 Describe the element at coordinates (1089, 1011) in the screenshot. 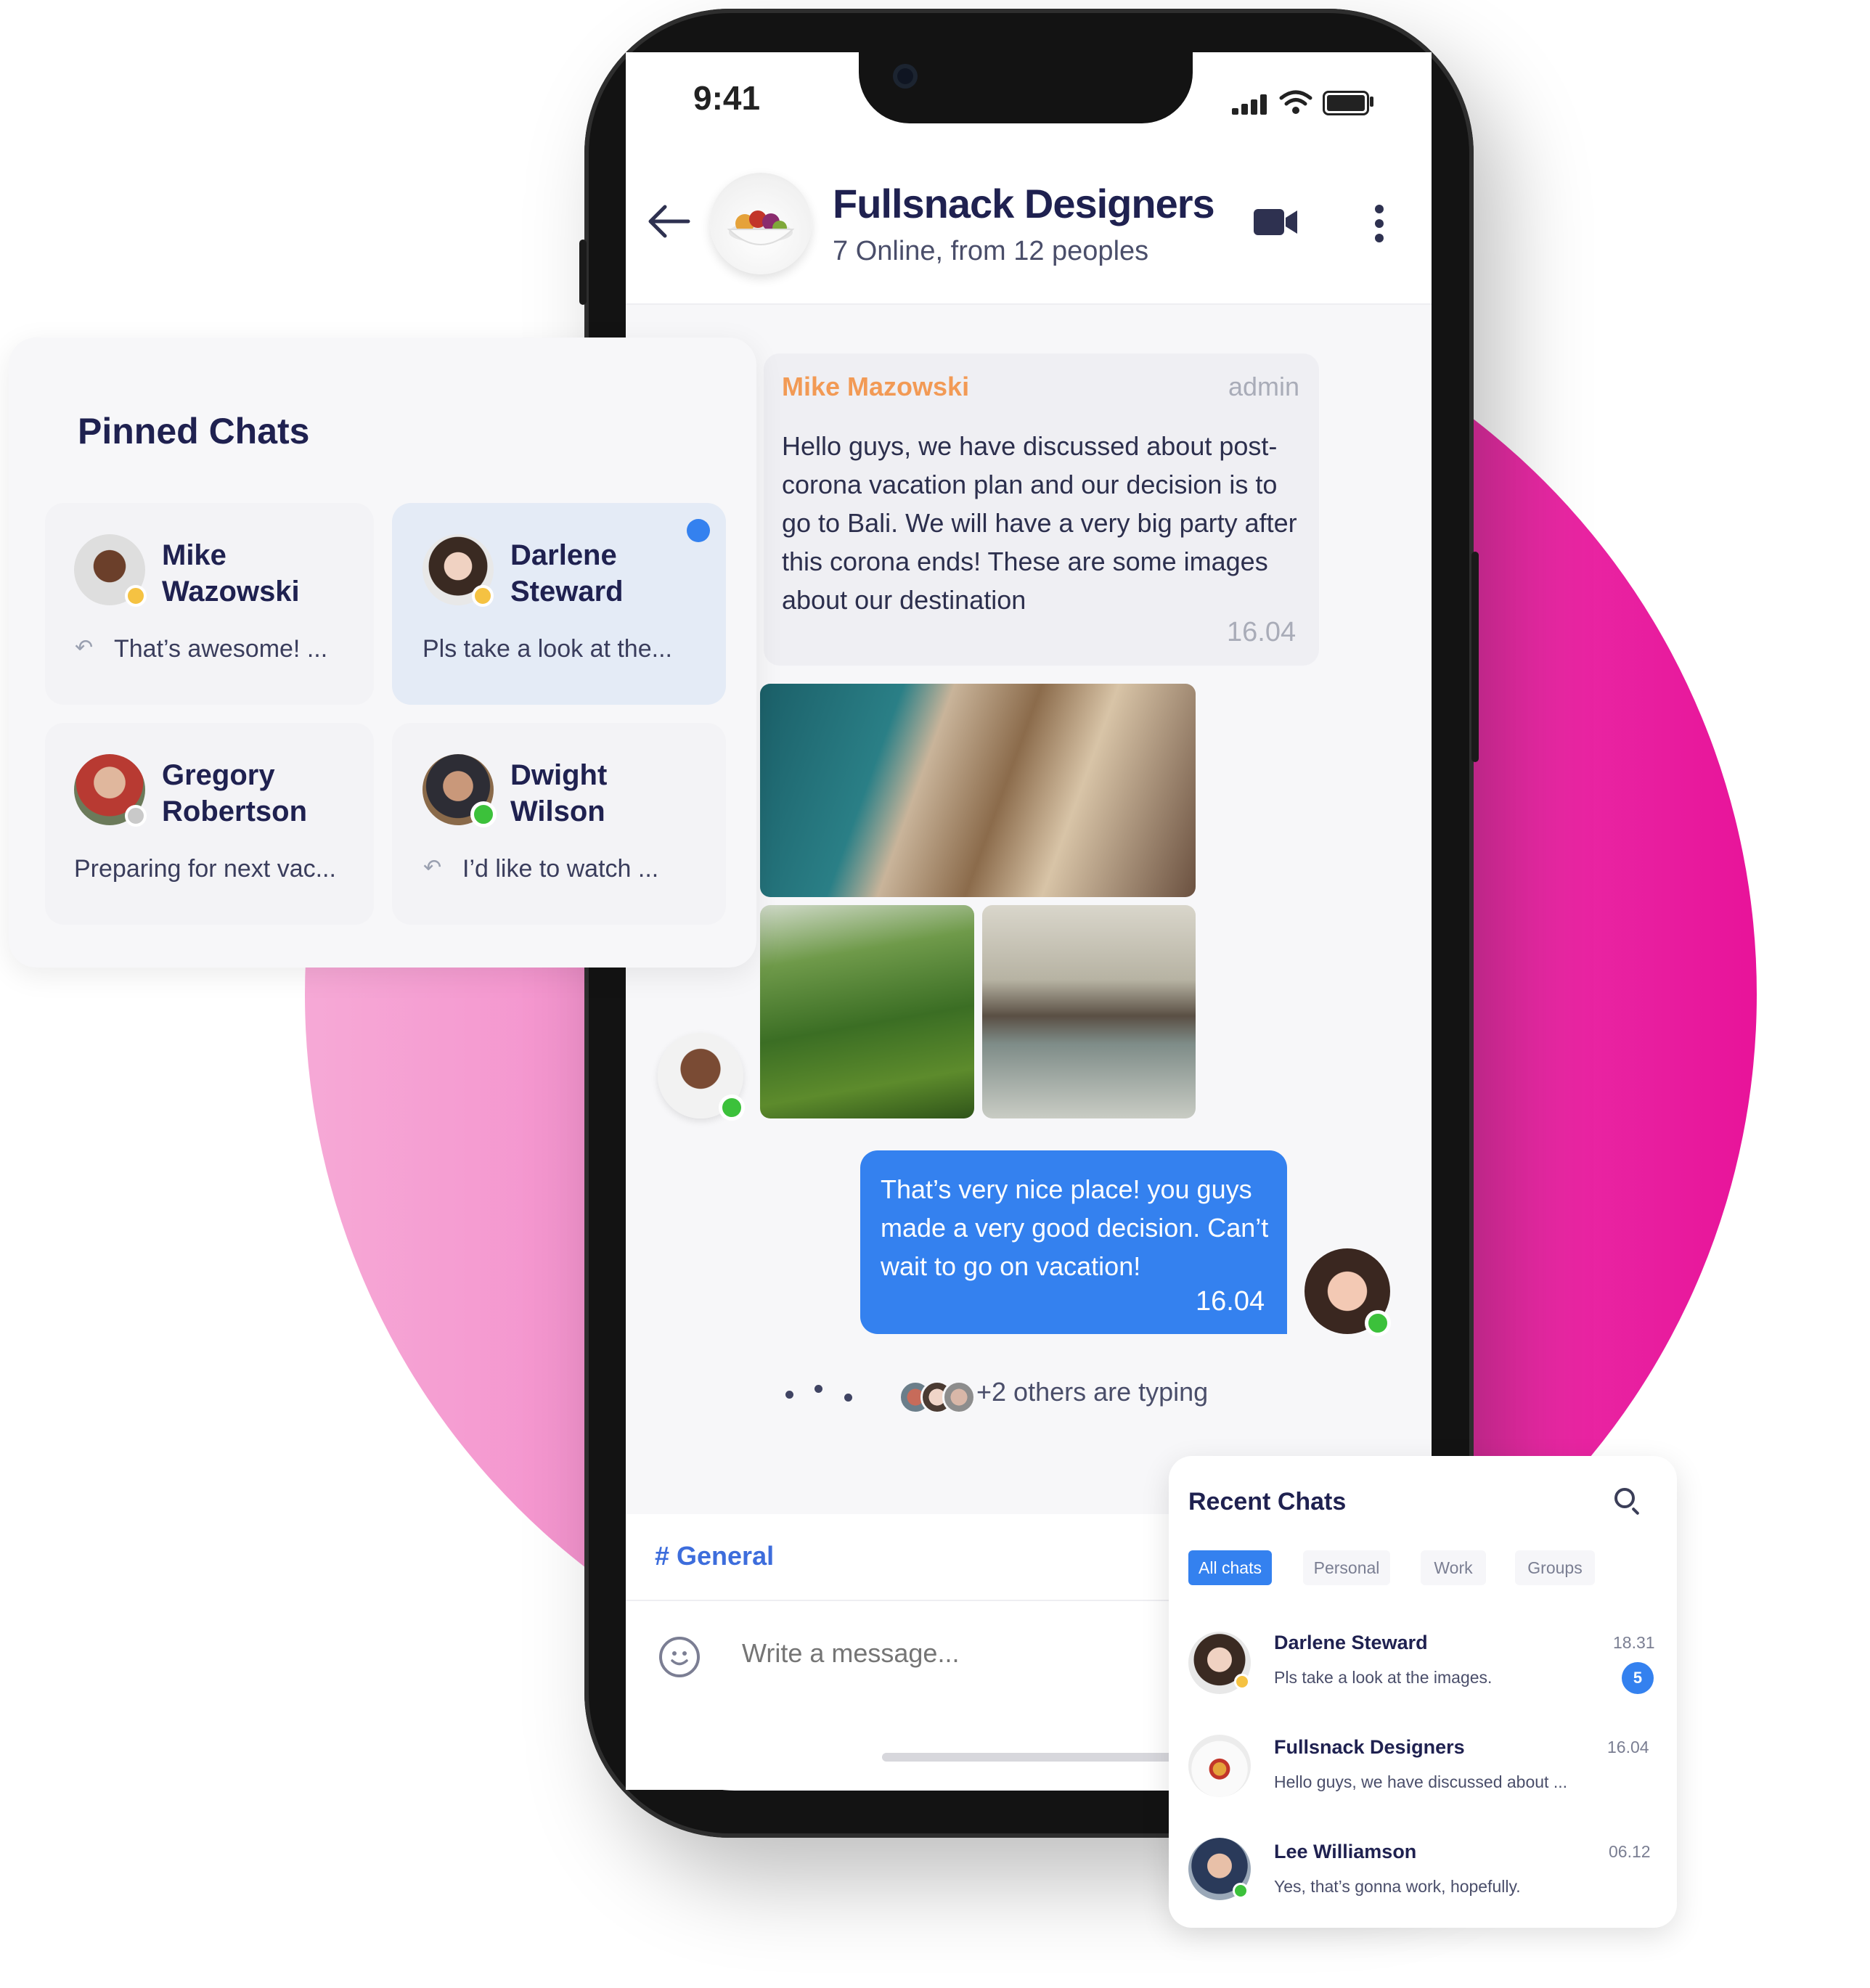

I see `photo-temple` at that location.